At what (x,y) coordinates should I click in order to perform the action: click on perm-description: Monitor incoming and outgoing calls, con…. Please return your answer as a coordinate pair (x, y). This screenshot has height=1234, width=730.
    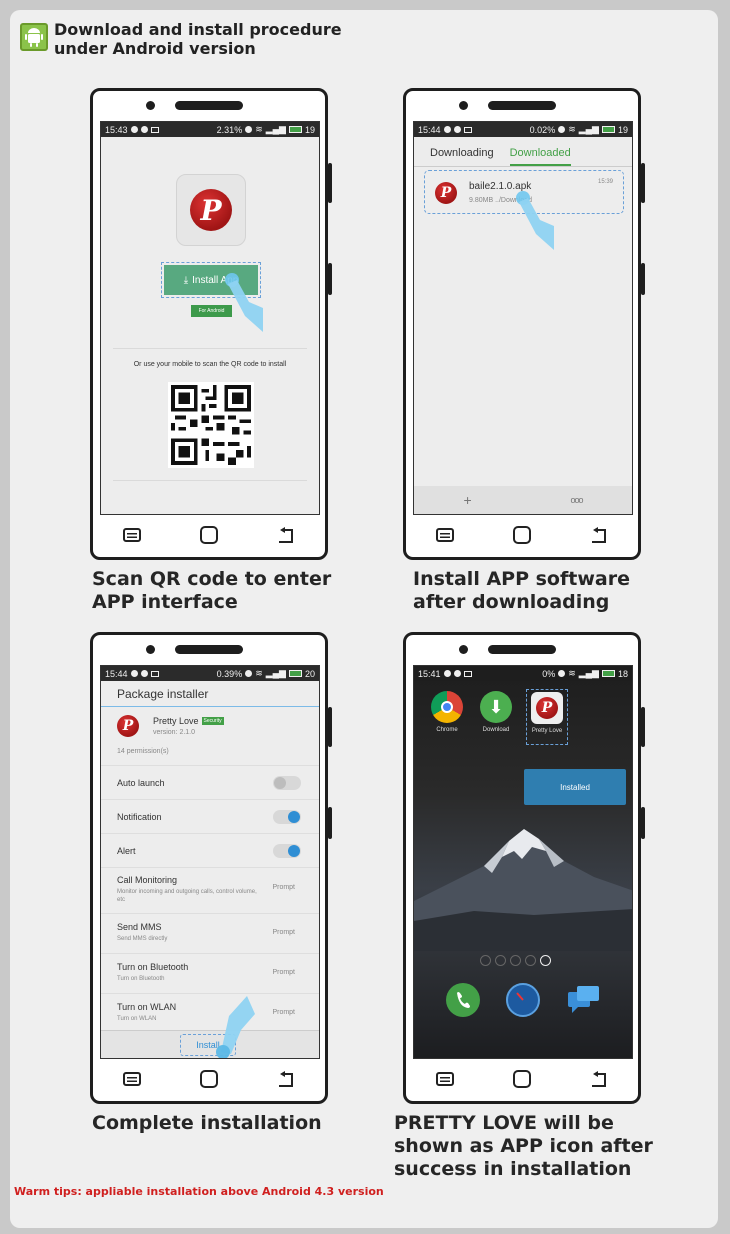
    Looking at the image, I should click on (187, 896).